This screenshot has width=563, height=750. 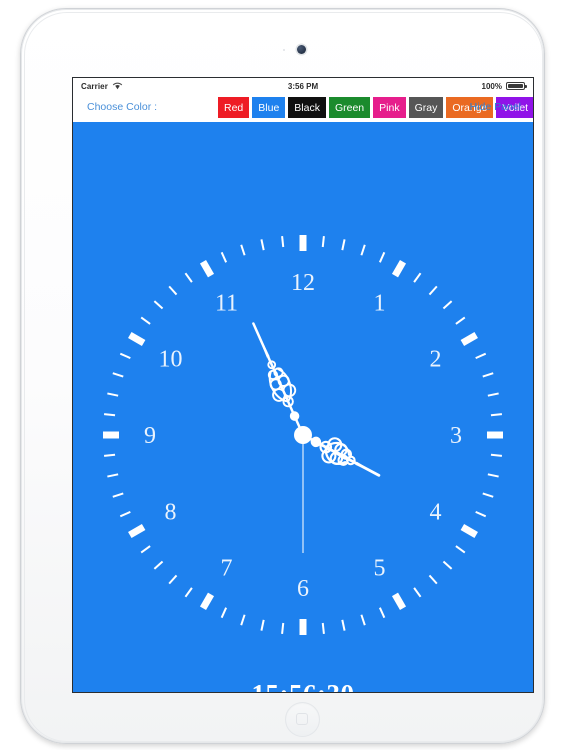 I want to click on clock-numeral-1: 1, so click(x=380, y=304).